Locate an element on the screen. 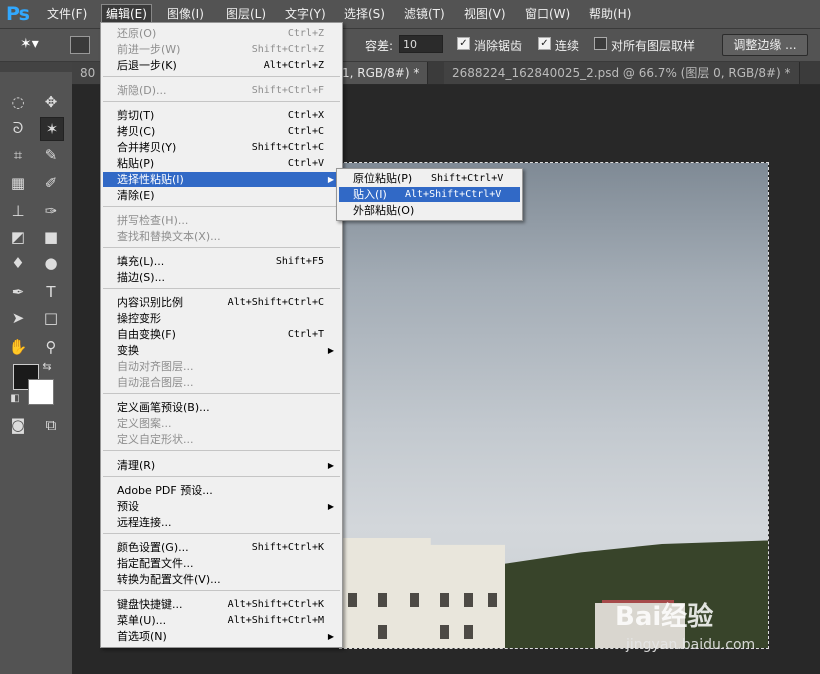 This screenshot has width=820, height=674. menu-copy: 拷贝(C) Ctrl+C is located at coordinates (221, 131).